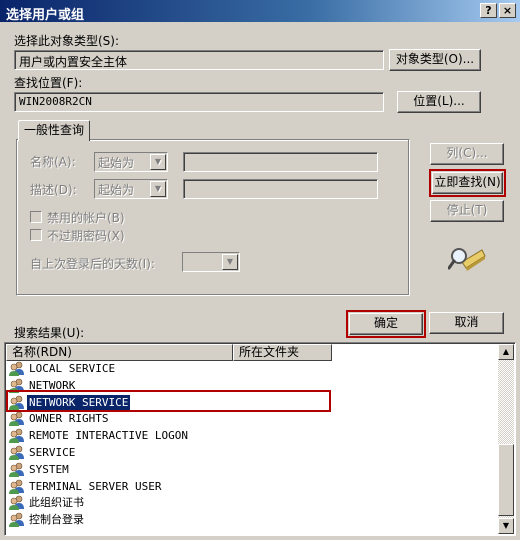 Image resolution: width=520 pixels, height=540 pixels. What do you see at coordinates (36, 235) in the screenshot?
I see `no-expire-password-checkbox` at bounding box center [36, 235].